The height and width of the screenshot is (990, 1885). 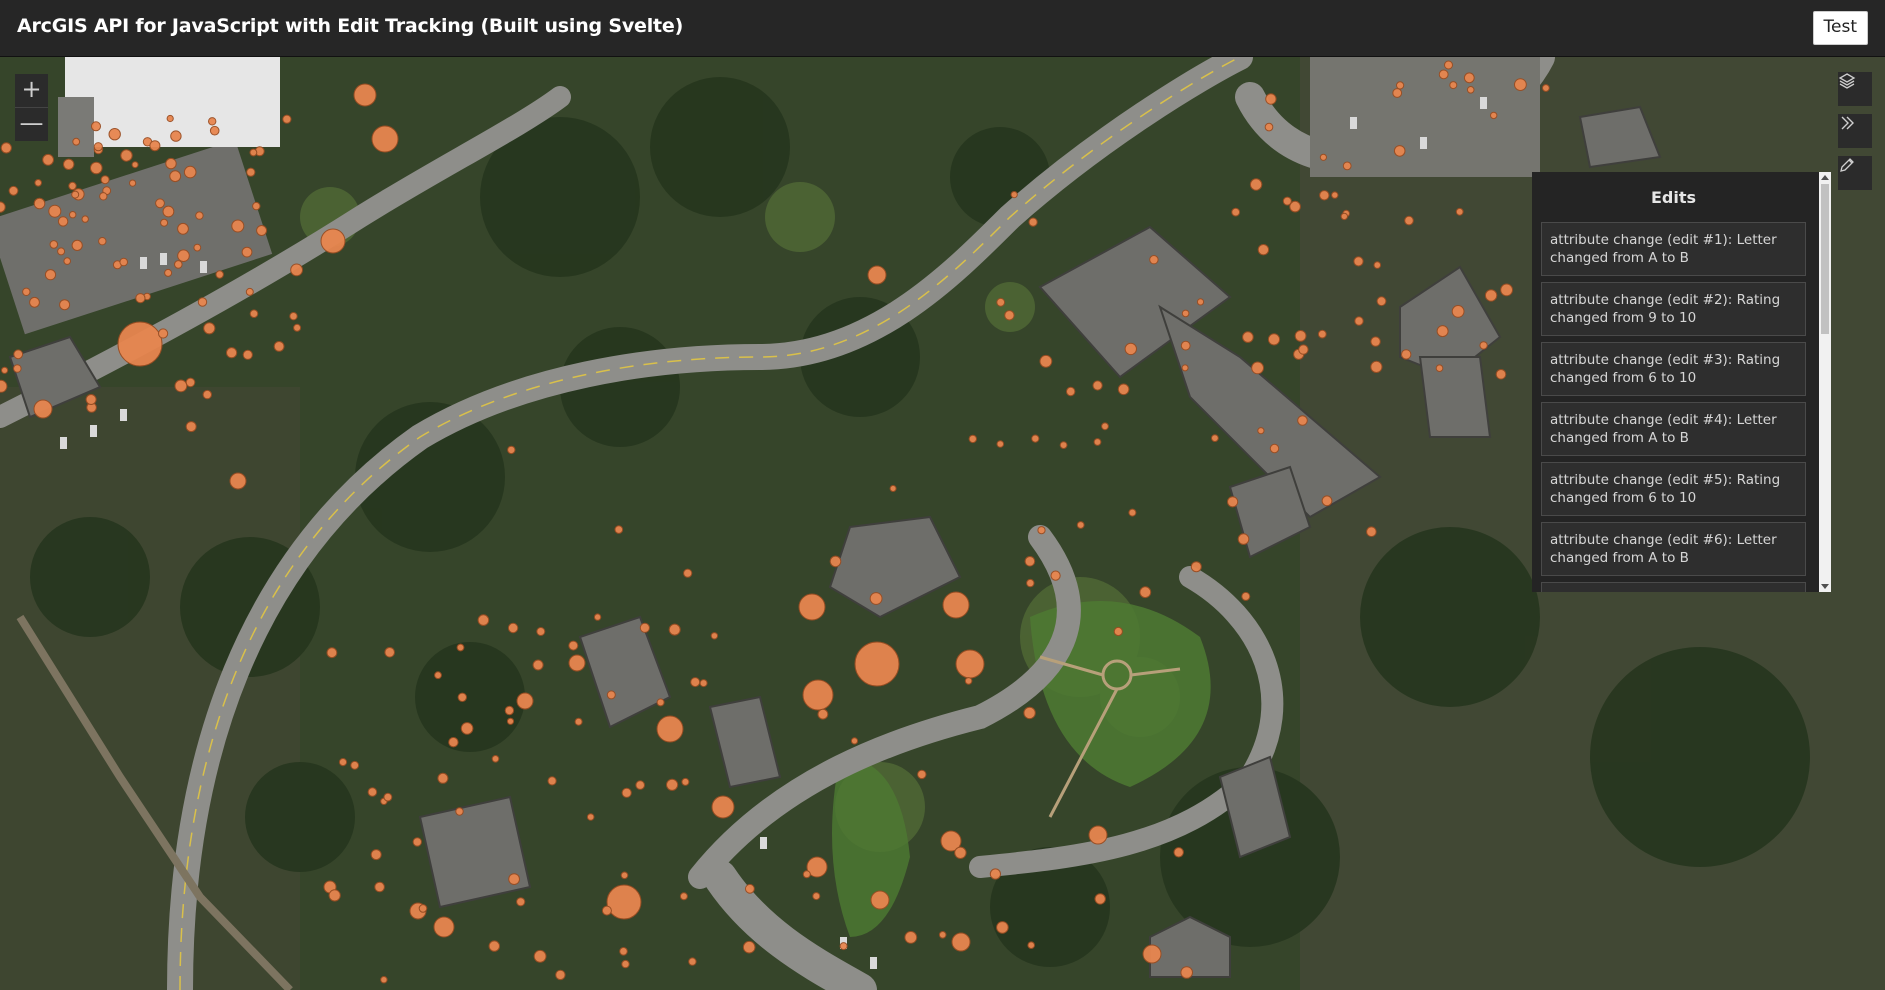 What do you see at coordinates (1855, 131) in the screenshot?
I see `expand-button` at bounding box center [1855, 131].